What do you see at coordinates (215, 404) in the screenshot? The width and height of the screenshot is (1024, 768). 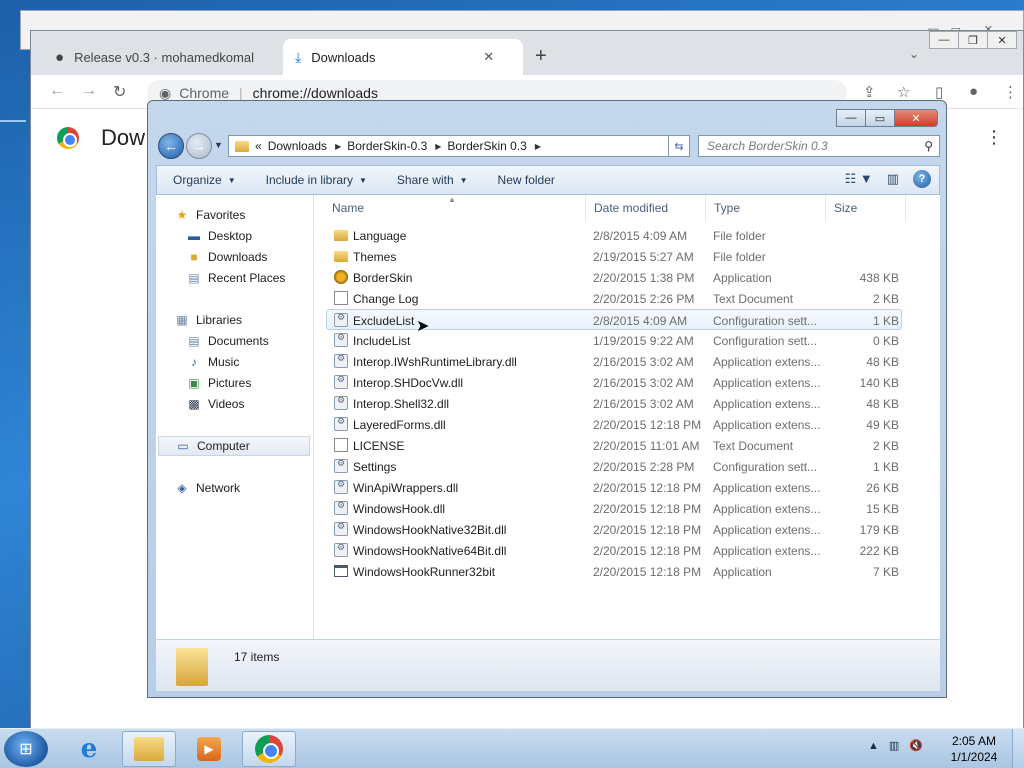 I see `nav-videos: ▩ Videos` at bounding box center [215, 404].